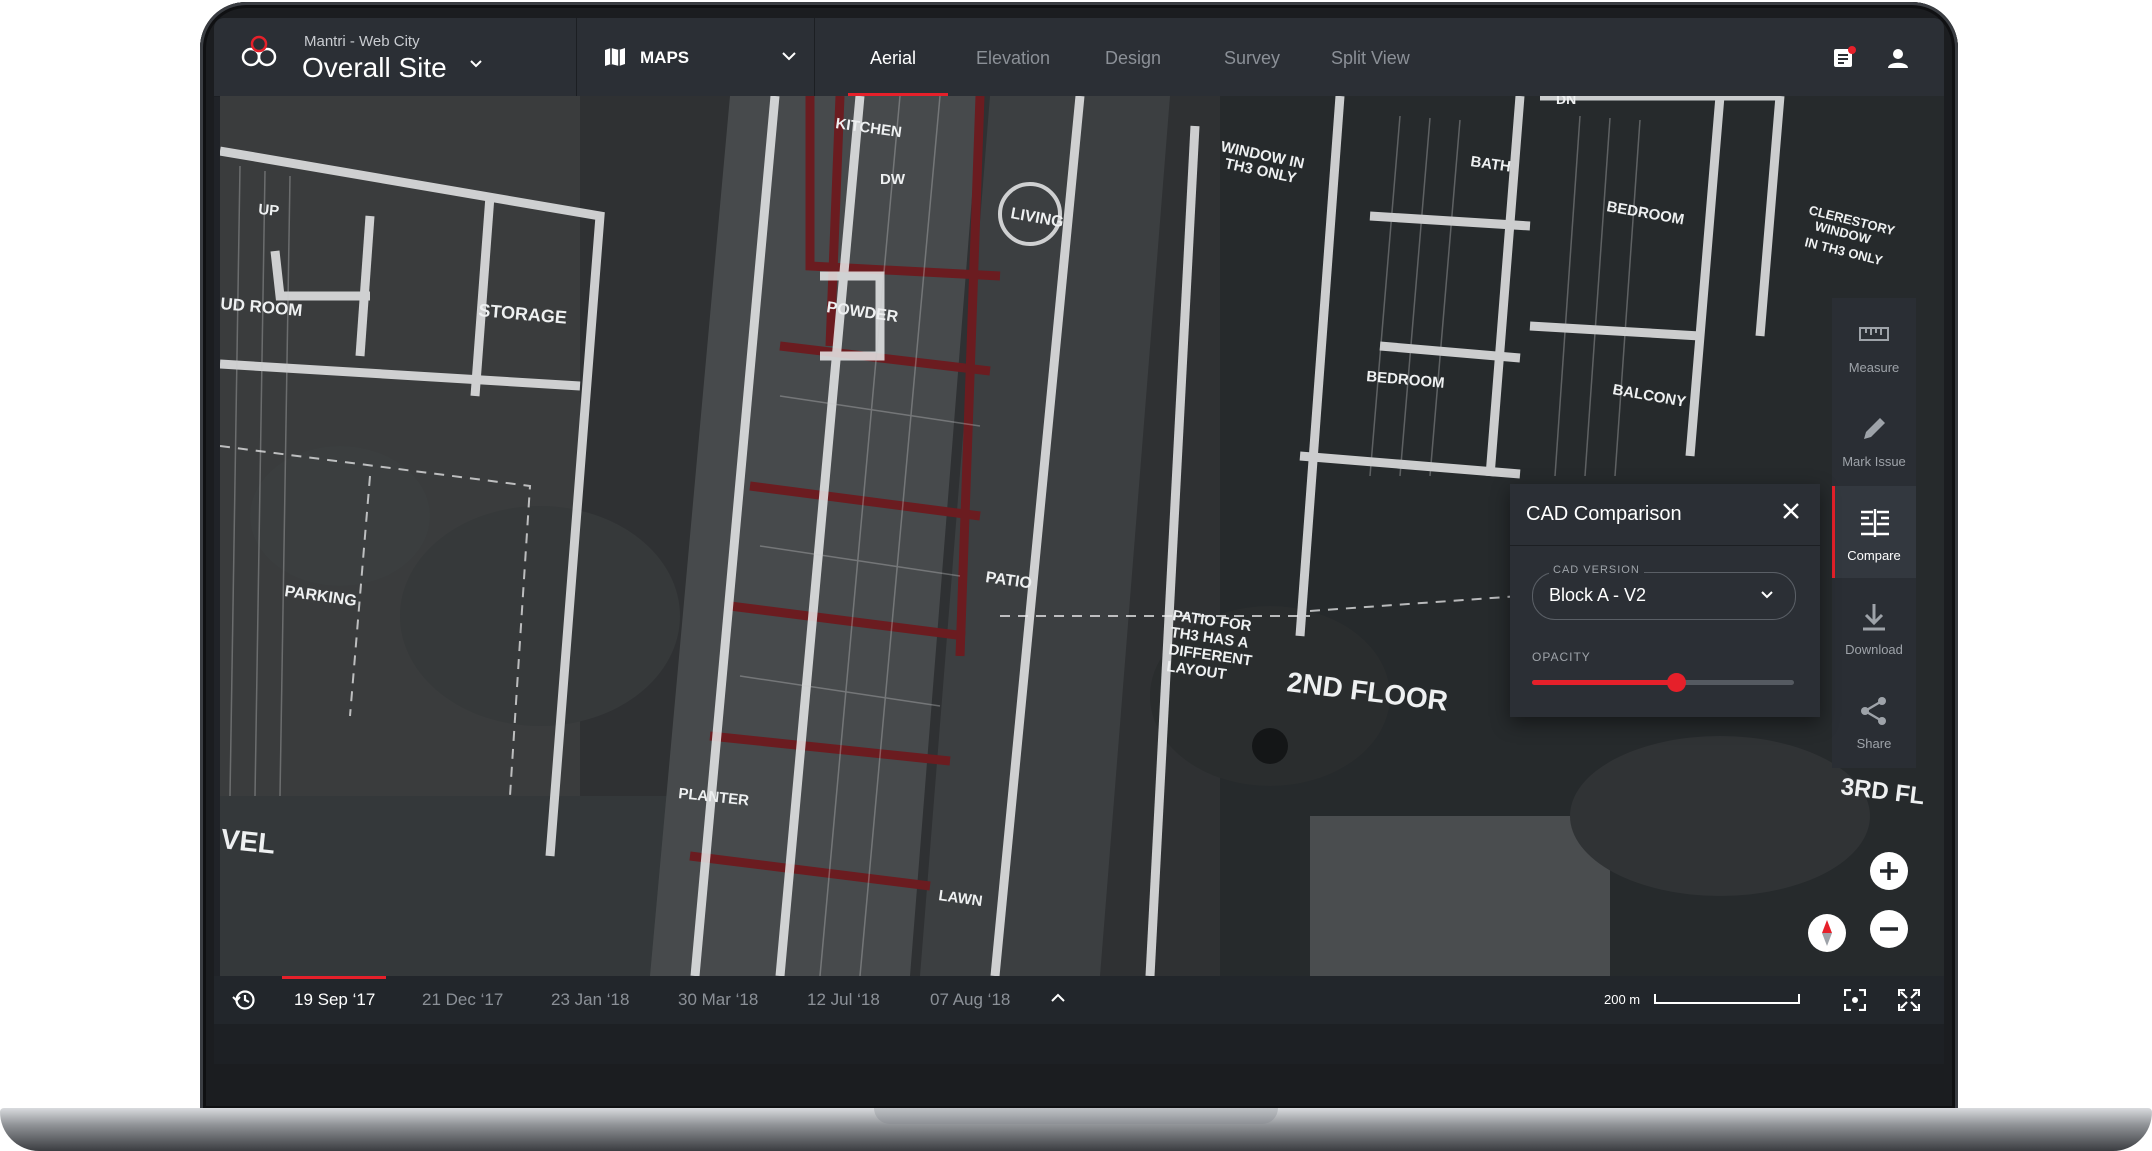 The image size is (2152, 1151). Describe the element at coordinates (1875, 523) in the screenshot. I see `compare-icon` at that location.